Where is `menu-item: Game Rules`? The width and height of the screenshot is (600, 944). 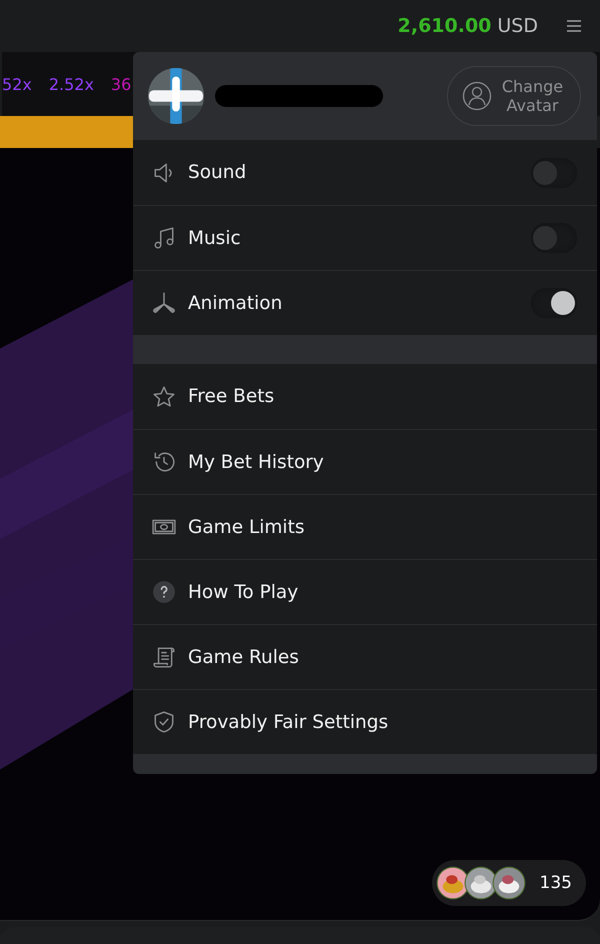
menu-item: Game Rules is located at coordinates (365, 656).